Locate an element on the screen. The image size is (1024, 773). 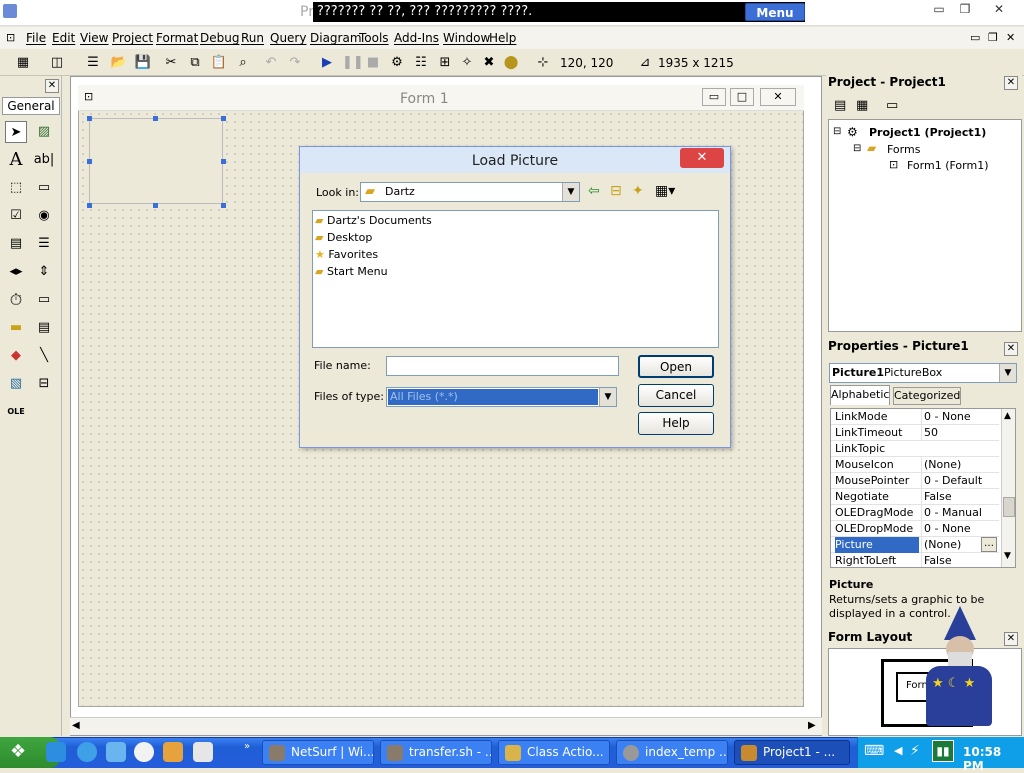
property-value: (None) is located at coordinates (960, 465).